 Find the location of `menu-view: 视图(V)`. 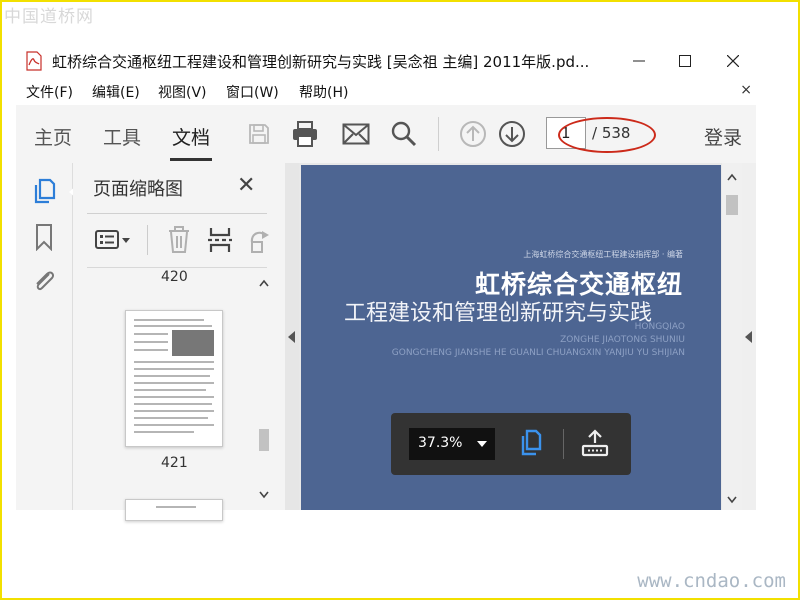

menu-view: 视图(V) is located at coordinates (182, 92).